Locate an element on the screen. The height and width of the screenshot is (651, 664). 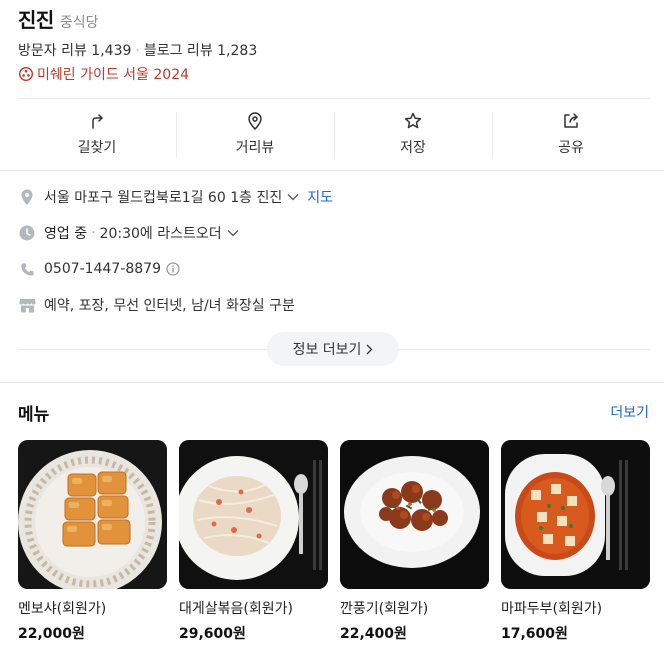
menu-item: 깐풍기(회원가) 22,400원 is located at coordinates (414, 541).